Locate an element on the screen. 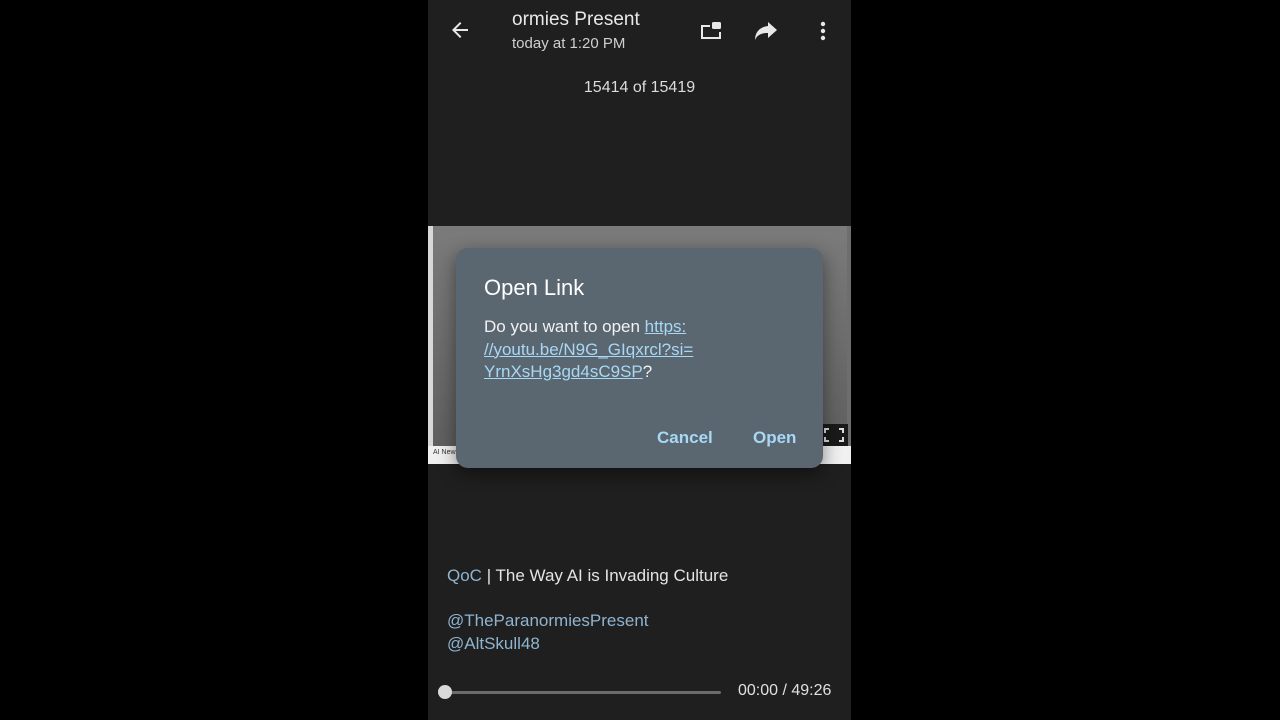 This screenshot has height=720, width=1280. video-frame-edge is located at coordinates (430, 345).